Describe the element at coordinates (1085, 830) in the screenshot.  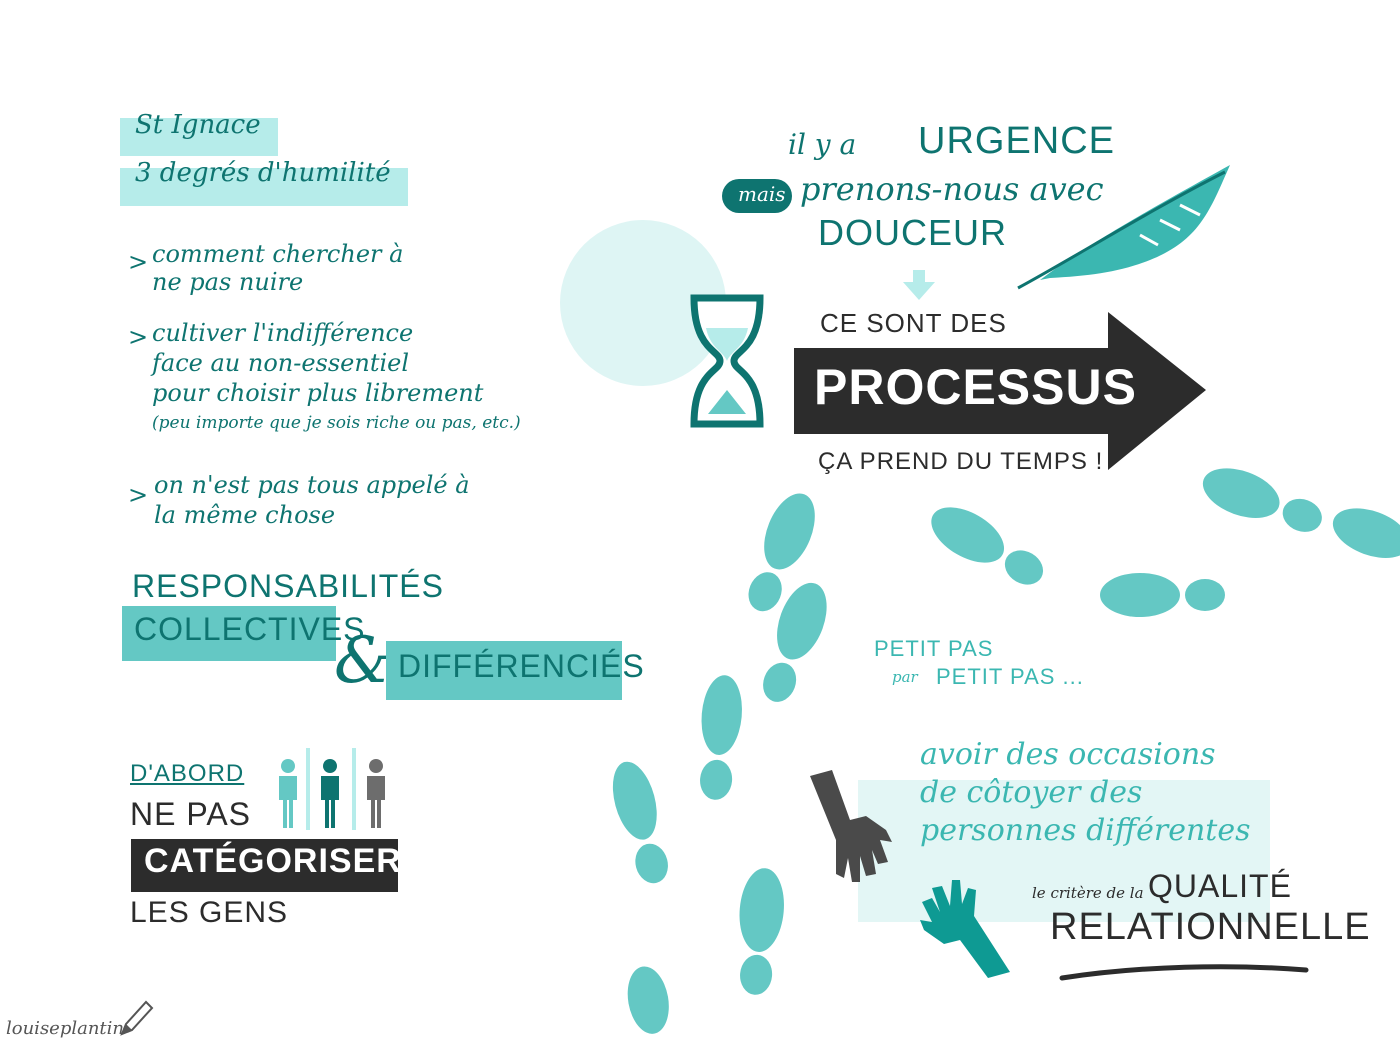
I see `occasions-line: personnes différentes` at that location.